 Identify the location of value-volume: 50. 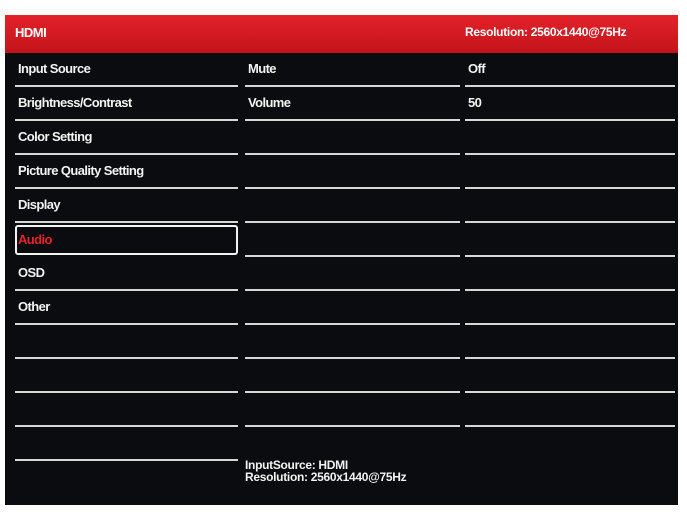
(570, 104).